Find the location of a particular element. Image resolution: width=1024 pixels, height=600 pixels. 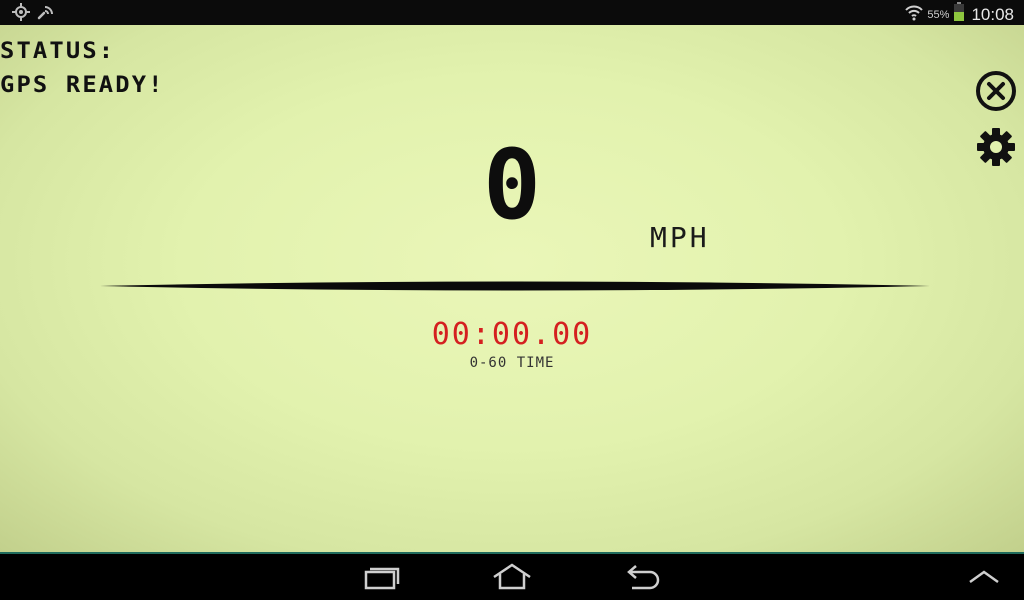

back-button is located at coordinates (642, 577).